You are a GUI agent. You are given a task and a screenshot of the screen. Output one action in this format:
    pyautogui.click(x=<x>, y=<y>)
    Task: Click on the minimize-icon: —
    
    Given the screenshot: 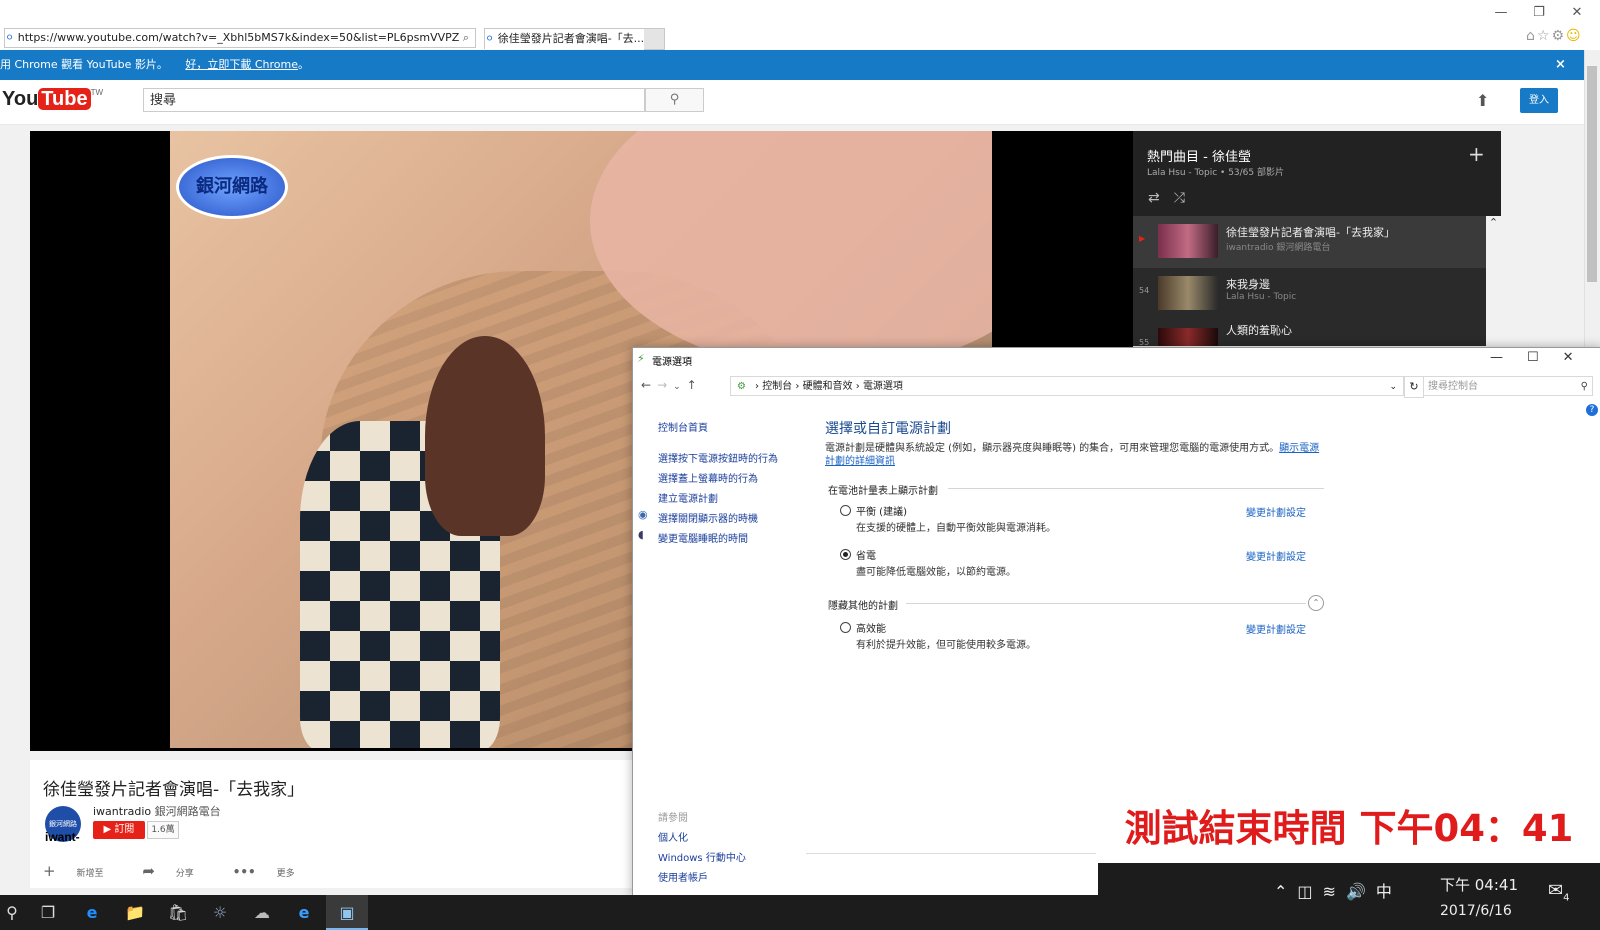 What is the action you would take?
    pyautogui.click(x=1508, y=357)
    